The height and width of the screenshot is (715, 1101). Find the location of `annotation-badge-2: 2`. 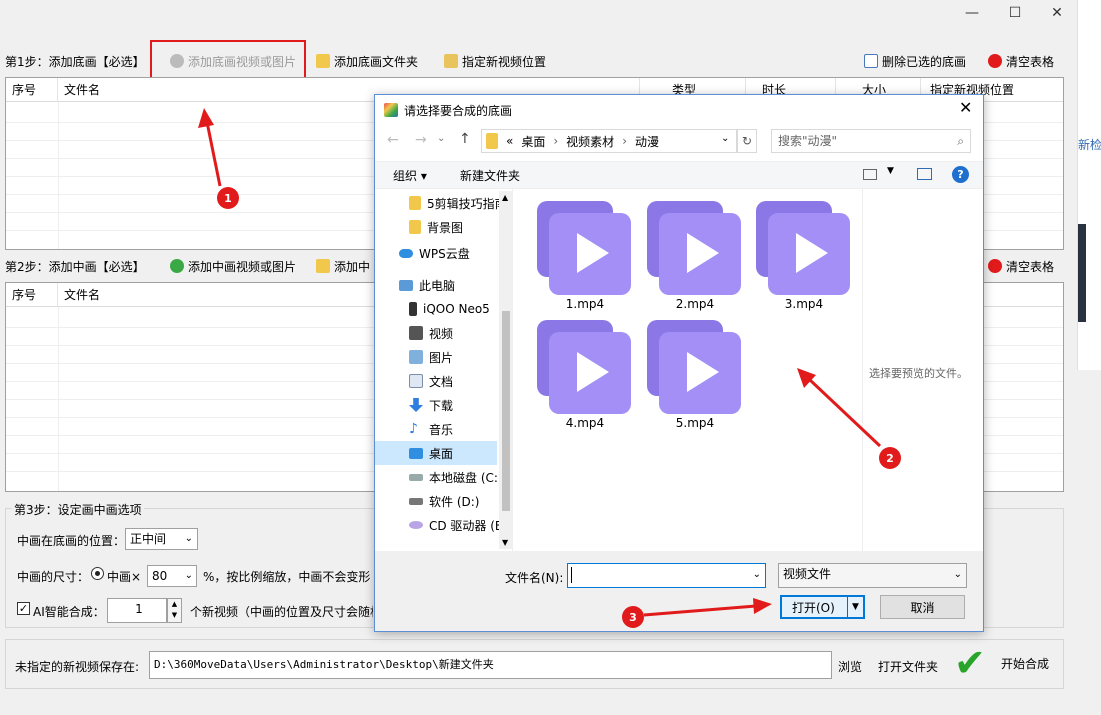

annotation-badge-2: 2 is located at coordinates (890, 458).